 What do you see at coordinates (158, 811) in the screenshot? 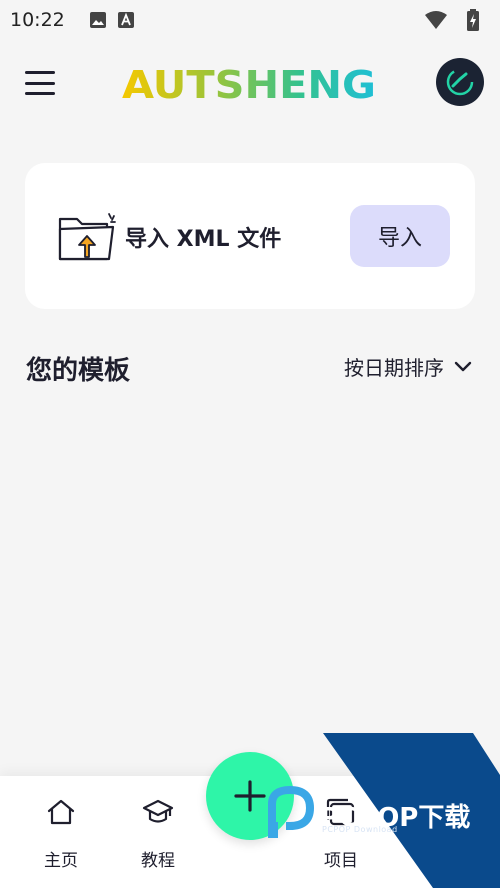
I see `graduation-cap-icon` at bounding box center [158, 811].